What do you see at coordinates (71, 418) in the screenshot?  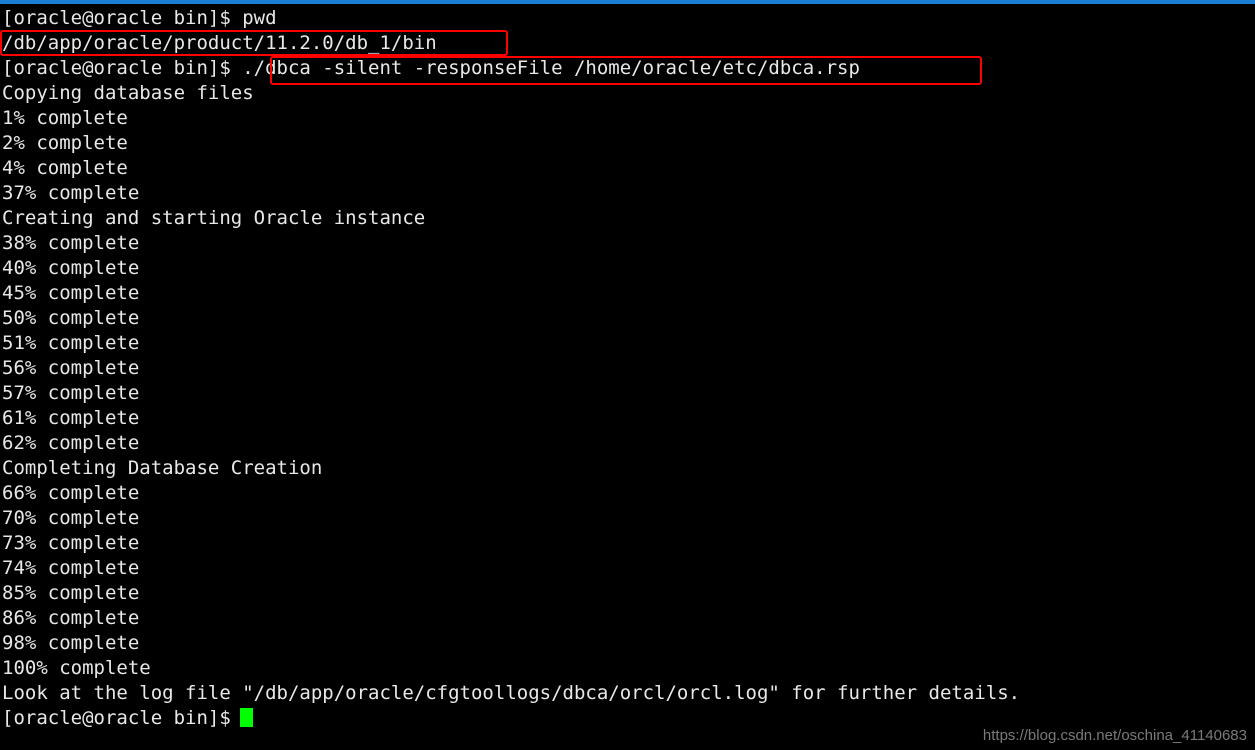 I see `command-output-text: 61% complete` at bounding box center [71, 418].